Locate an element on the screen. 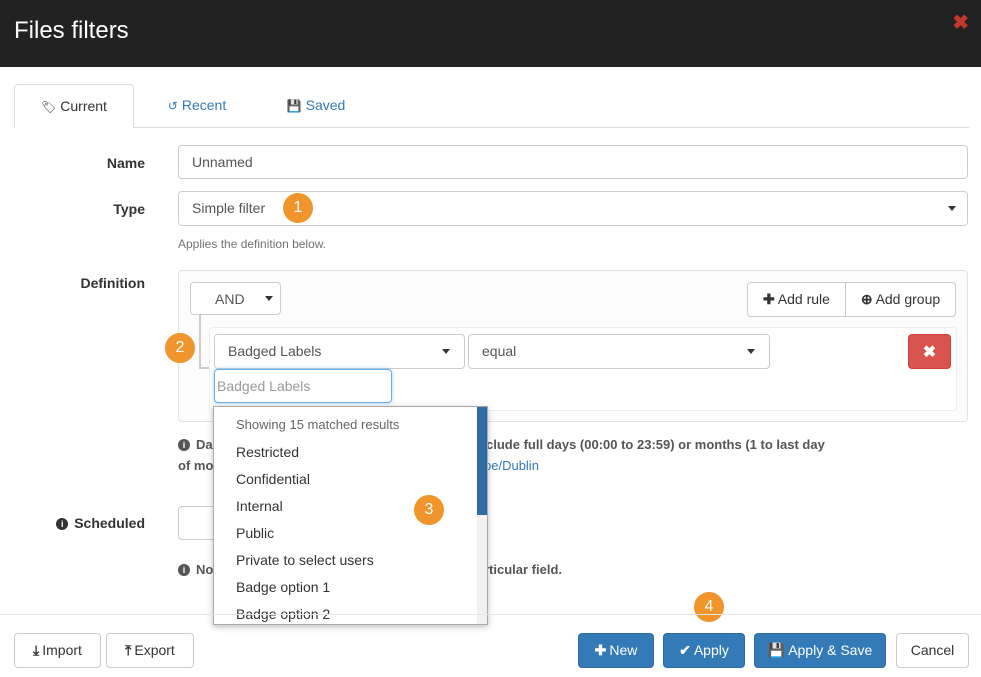  date-info-line-1: i Da is located at coordinates (195, 444).